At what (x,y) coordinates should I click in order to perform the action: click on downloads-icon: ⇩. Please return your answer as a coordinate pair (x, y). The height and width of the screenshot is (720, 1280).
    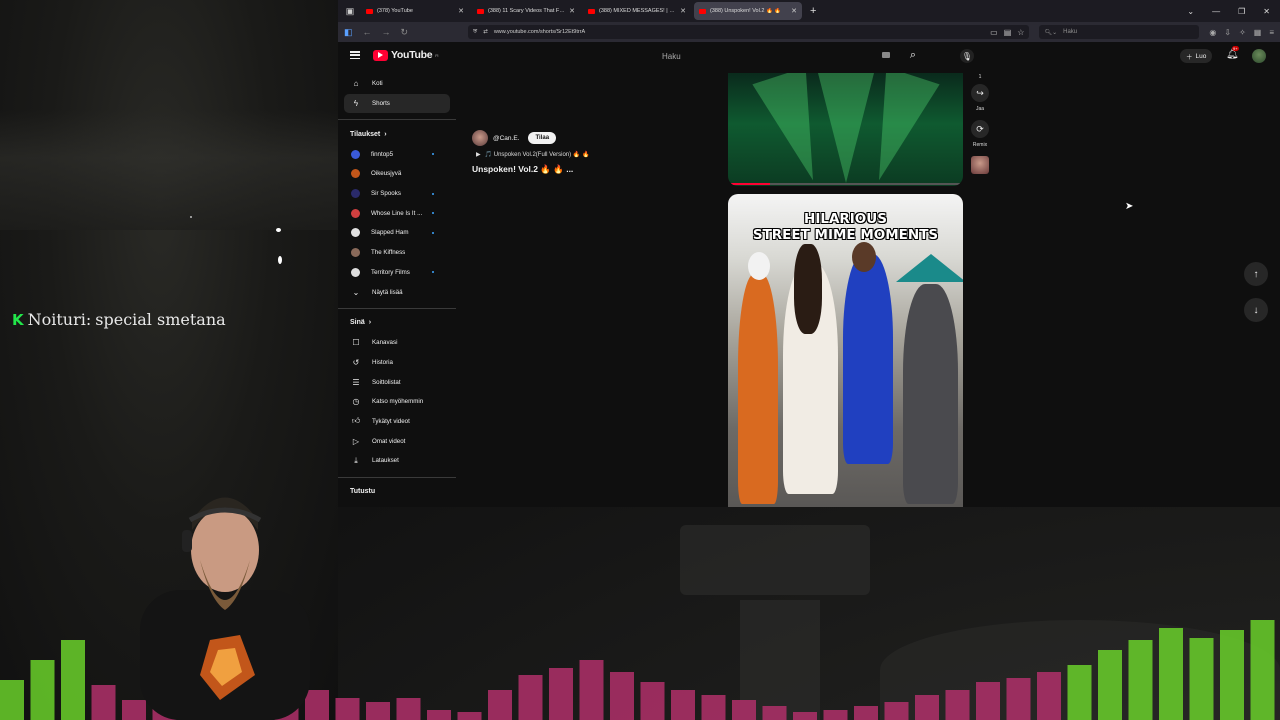
    Looking at the image, I should click on (1227, 32).